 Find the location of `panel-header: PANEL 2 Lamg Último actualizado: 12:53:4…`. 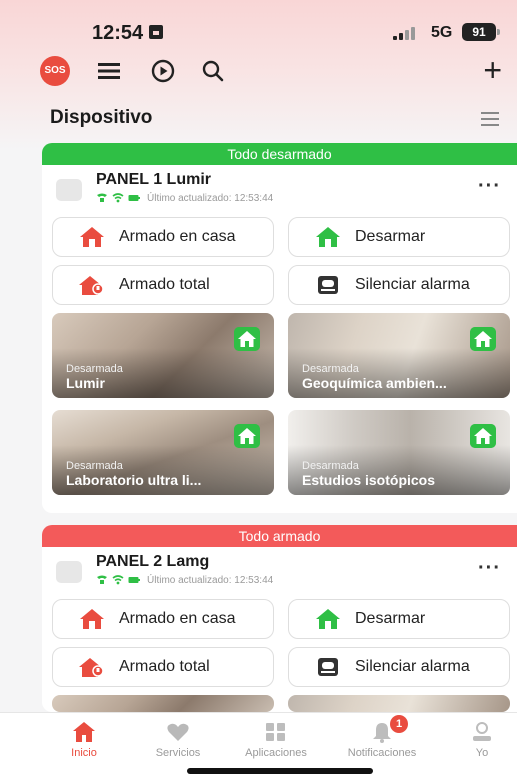

panel-header: PANEL 2 Lamg Último actualizado: 12:53:4… is located at coordinates (279, 570).